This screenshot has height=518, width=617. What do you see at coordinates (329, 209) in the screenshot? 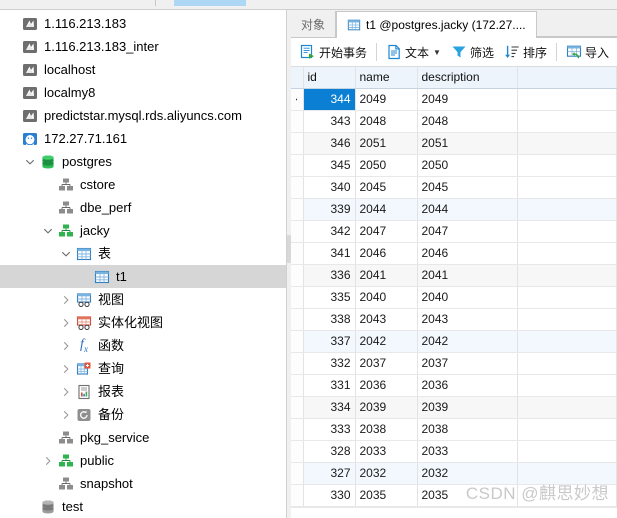
I see `cell-id: 339` at bounding box center [329, 209].